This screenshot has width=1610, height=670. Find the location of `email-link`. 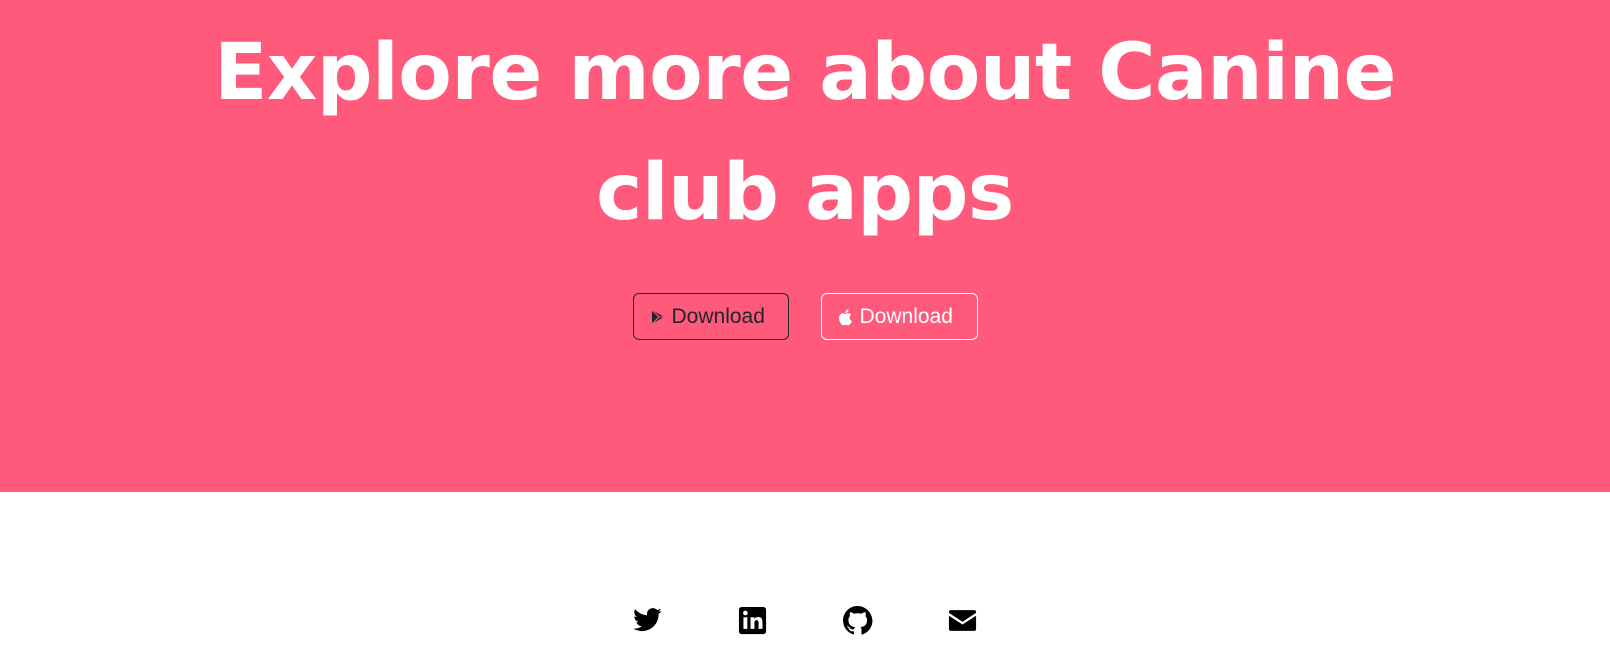

email-link is located at coordinates (962, 622).